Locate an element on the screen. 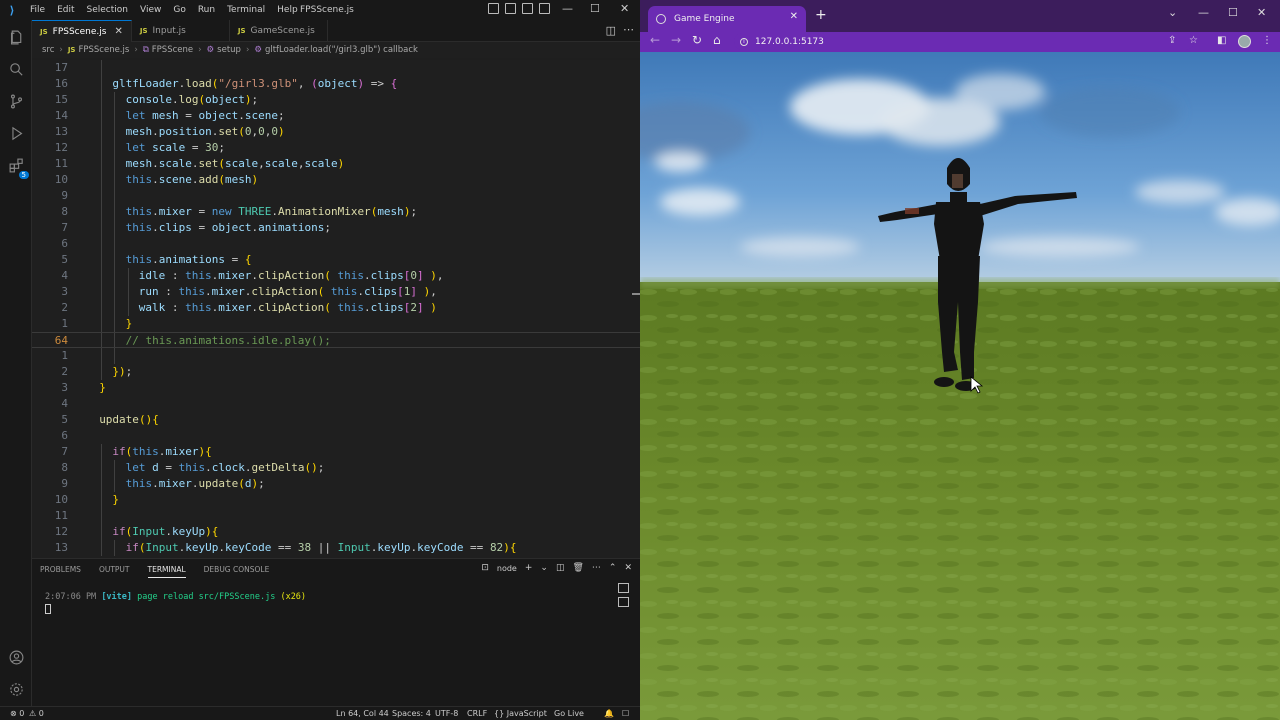 The width and height of the screenshot is (1280, 720). breadcrumb-callback: gltfLoader.load("/girl3.glb") callback is located at coordinates (341, 50).